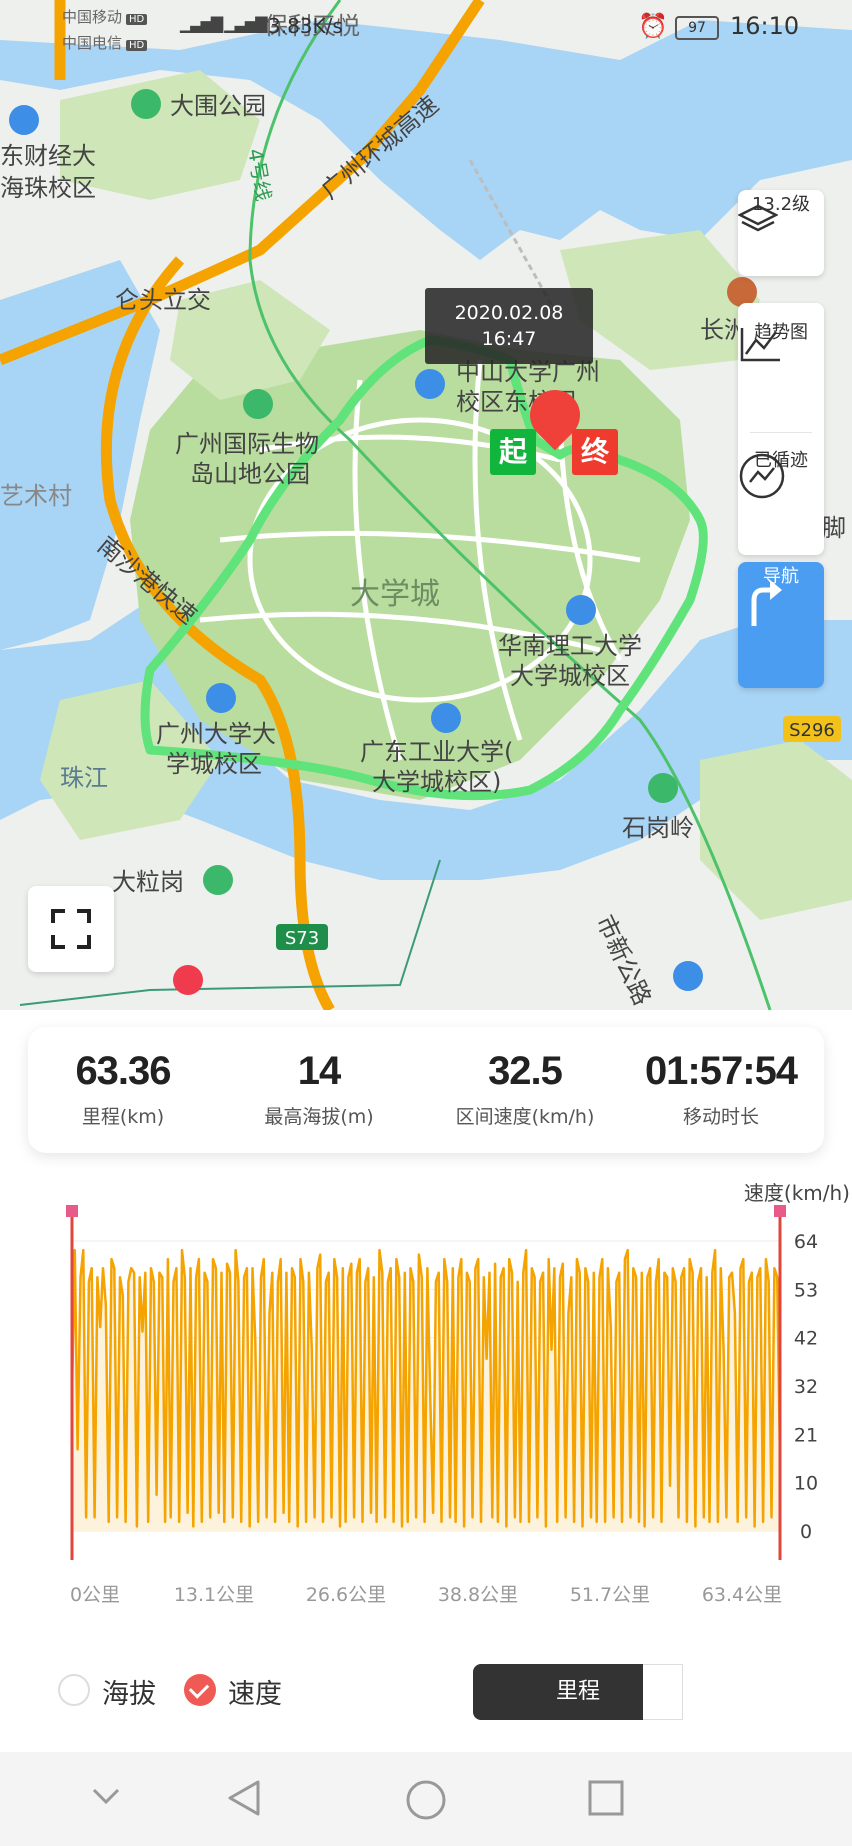 The width and height of the screenshot is (852, 1846). What do you see at coordinates (95, 1595) in the screenshot?
I see `x-tick-label: 0公里` at bounding box center [95, 1595].